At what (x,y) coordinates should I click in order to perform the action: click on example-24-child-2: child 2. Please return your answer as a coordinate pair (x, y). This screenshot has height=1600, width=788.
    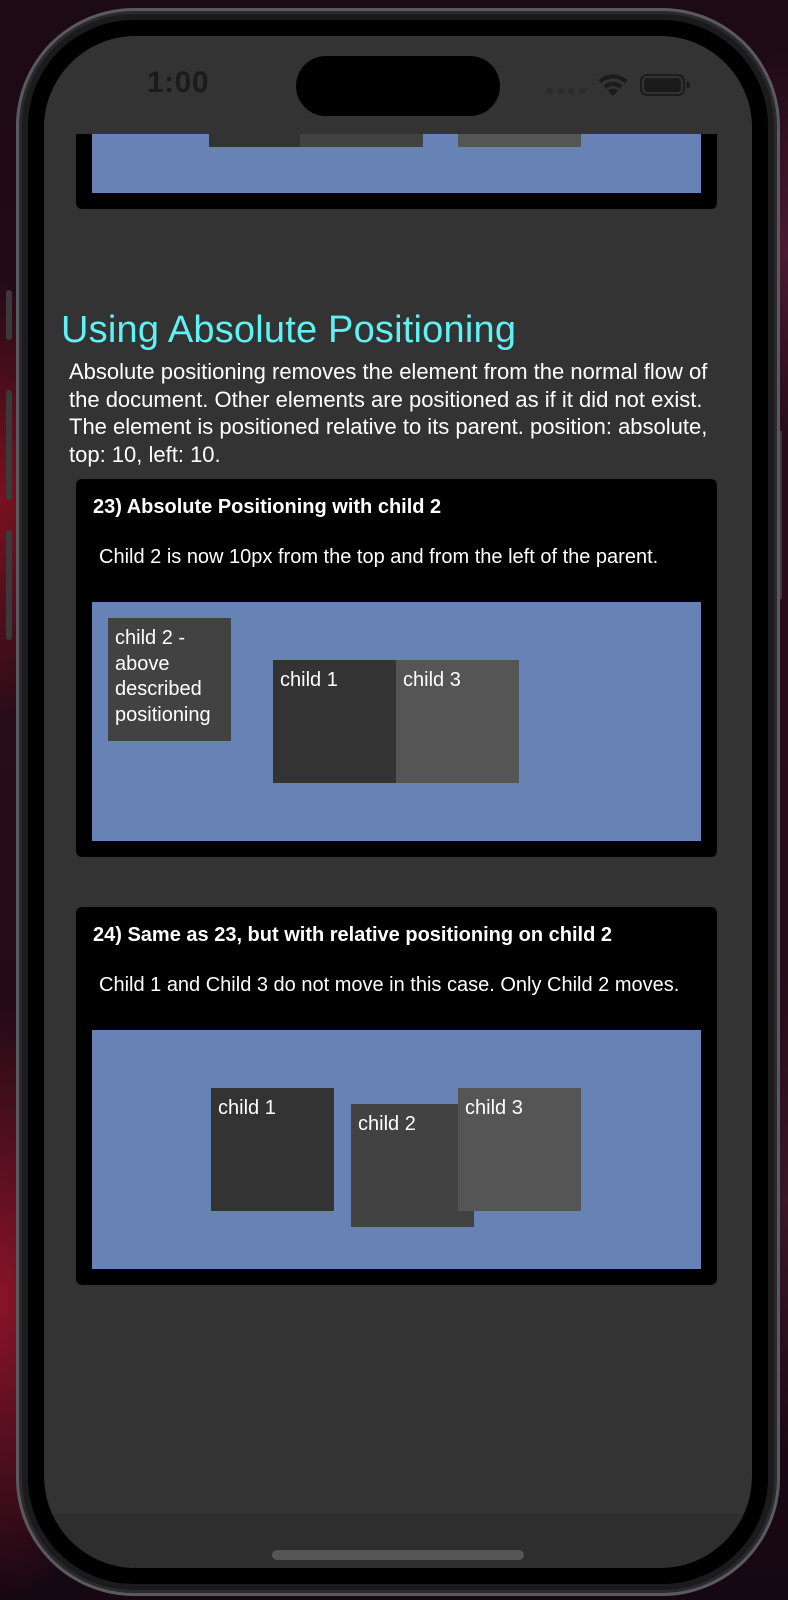
    Looking at the image, I should click on (412, 1165).